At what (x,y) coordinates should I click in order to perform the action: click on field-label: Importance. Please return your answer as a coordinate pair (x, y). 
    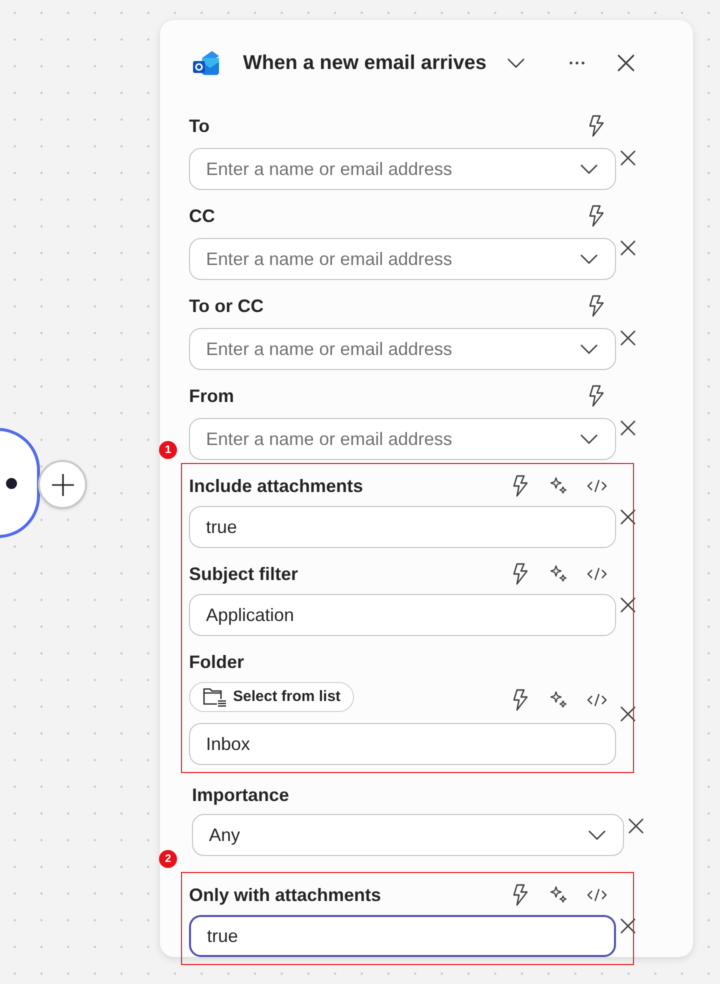
    Looking at the image, I should click on (241, 795).